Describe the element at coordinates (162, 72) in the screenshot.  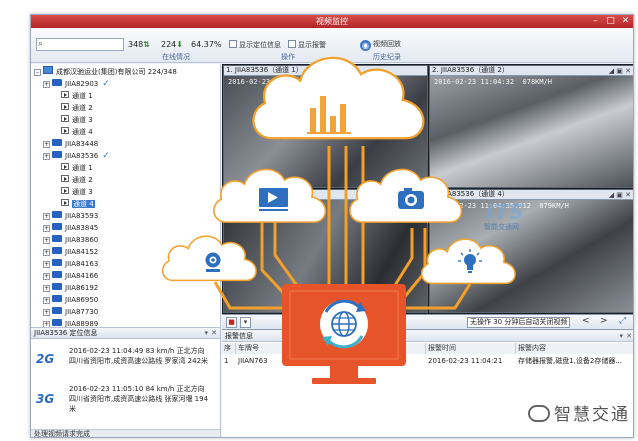
I see `tree-root-count: 224/348` at that location.